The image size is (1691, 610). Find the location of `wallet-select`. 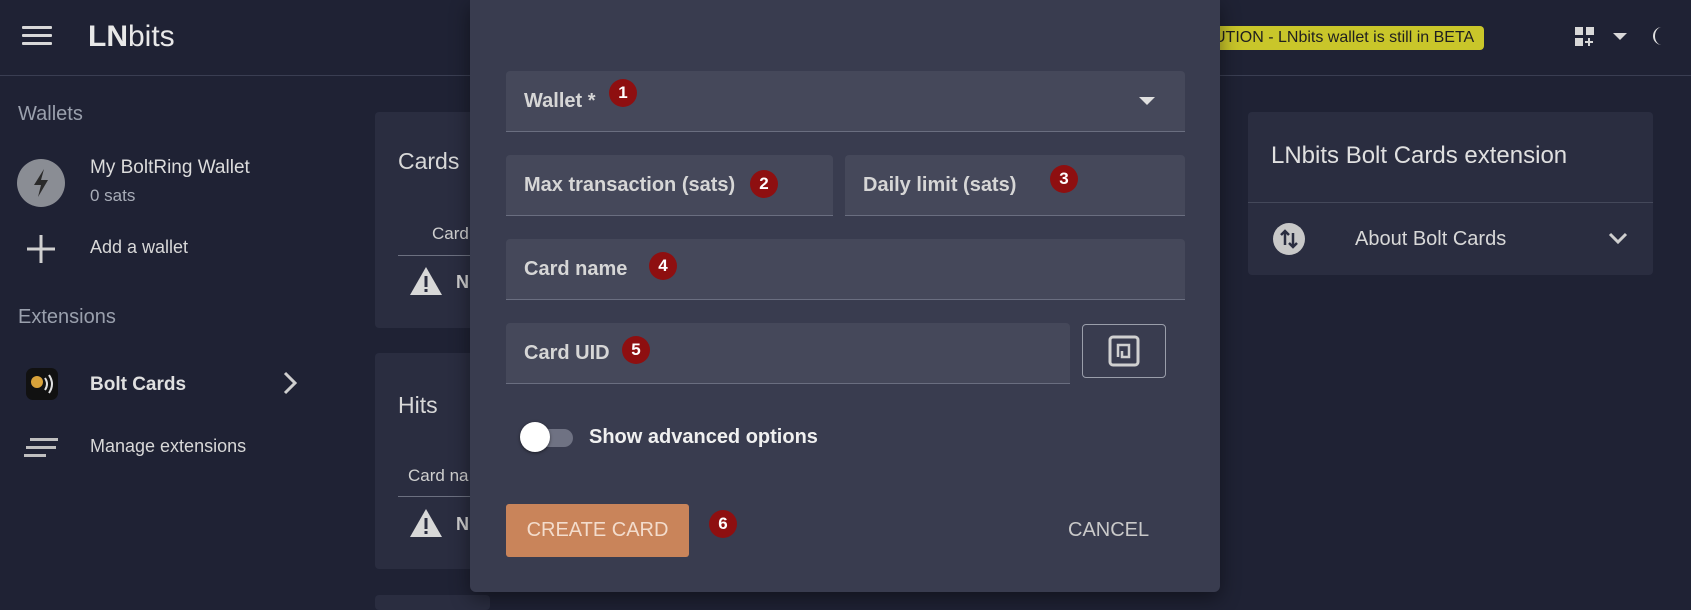

wallet-select is located at coordinates (845, 101).